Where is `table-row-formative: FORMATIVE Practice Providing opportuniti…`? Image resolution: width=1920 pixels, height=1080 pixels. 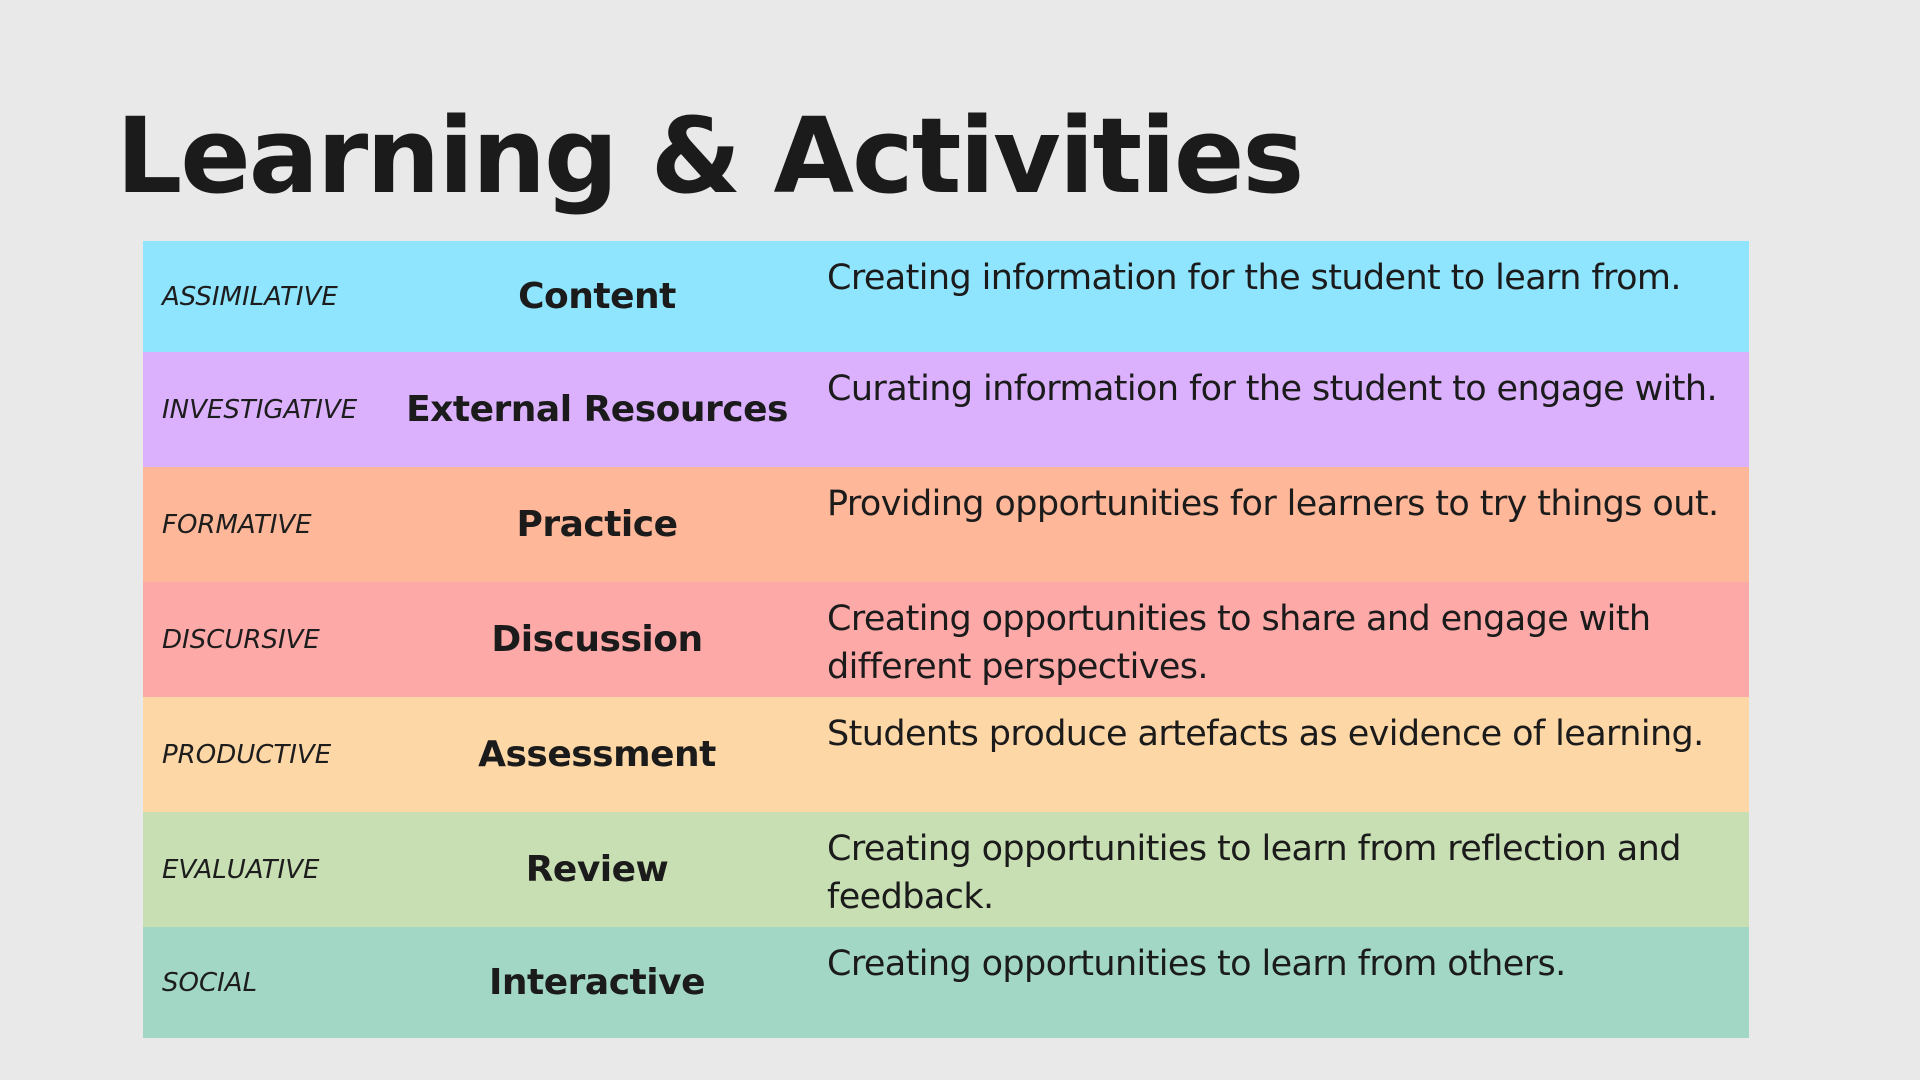 table-row-formative: FORMATIVE Practice Providing opportuniti… is located at coordinates (946, 524).